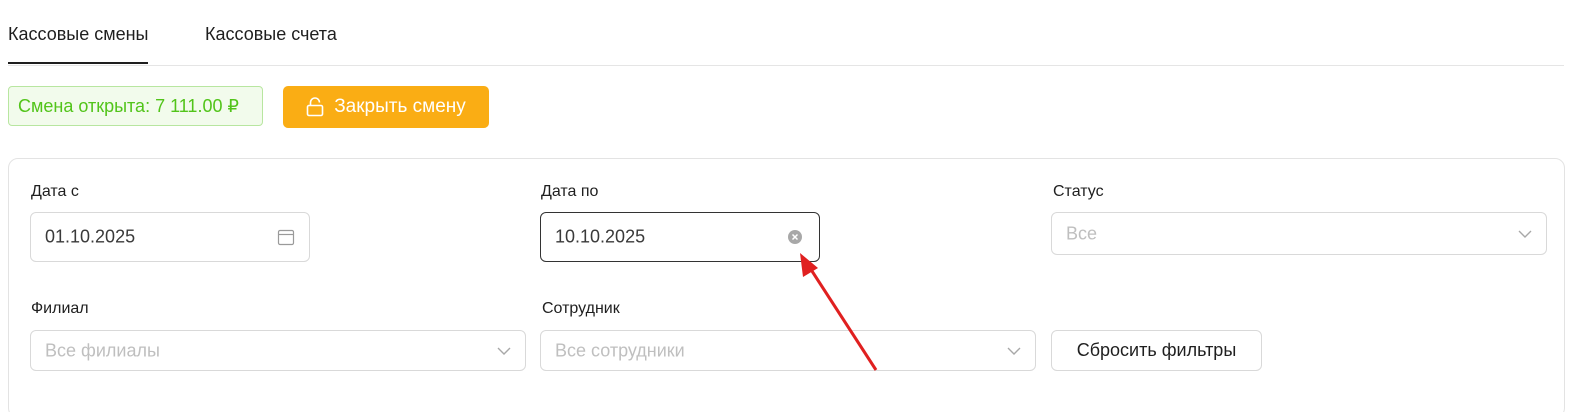  What do you see at coordinates (278, 350) in the screenshot?
I see `branch-select: Все филиалы` at bounding box center [278, 350].